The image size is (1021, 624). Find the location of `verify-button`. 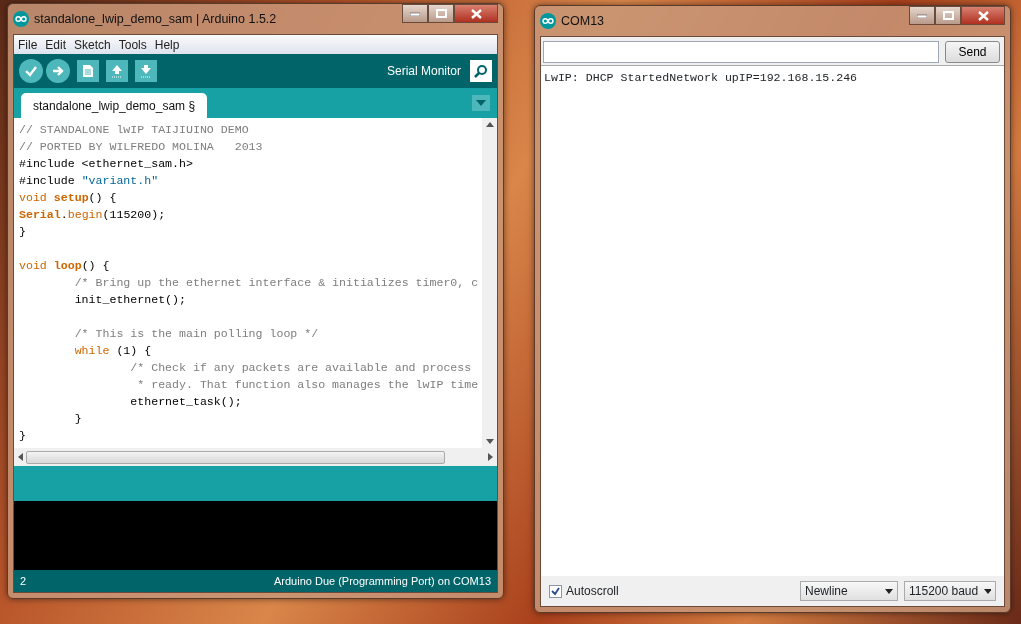

verify-button is located at coordinates (31, 71).